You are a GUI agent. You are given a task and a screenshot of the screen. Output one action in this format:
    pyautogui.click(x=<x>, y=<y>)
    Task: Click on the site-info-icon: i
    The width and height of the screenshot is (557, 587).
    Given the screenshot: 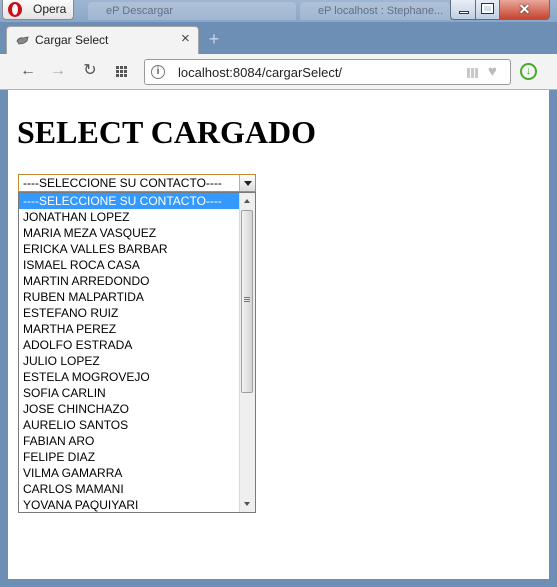 What is the action you would take?
    pyautogui.click(x=158, y=72)
    